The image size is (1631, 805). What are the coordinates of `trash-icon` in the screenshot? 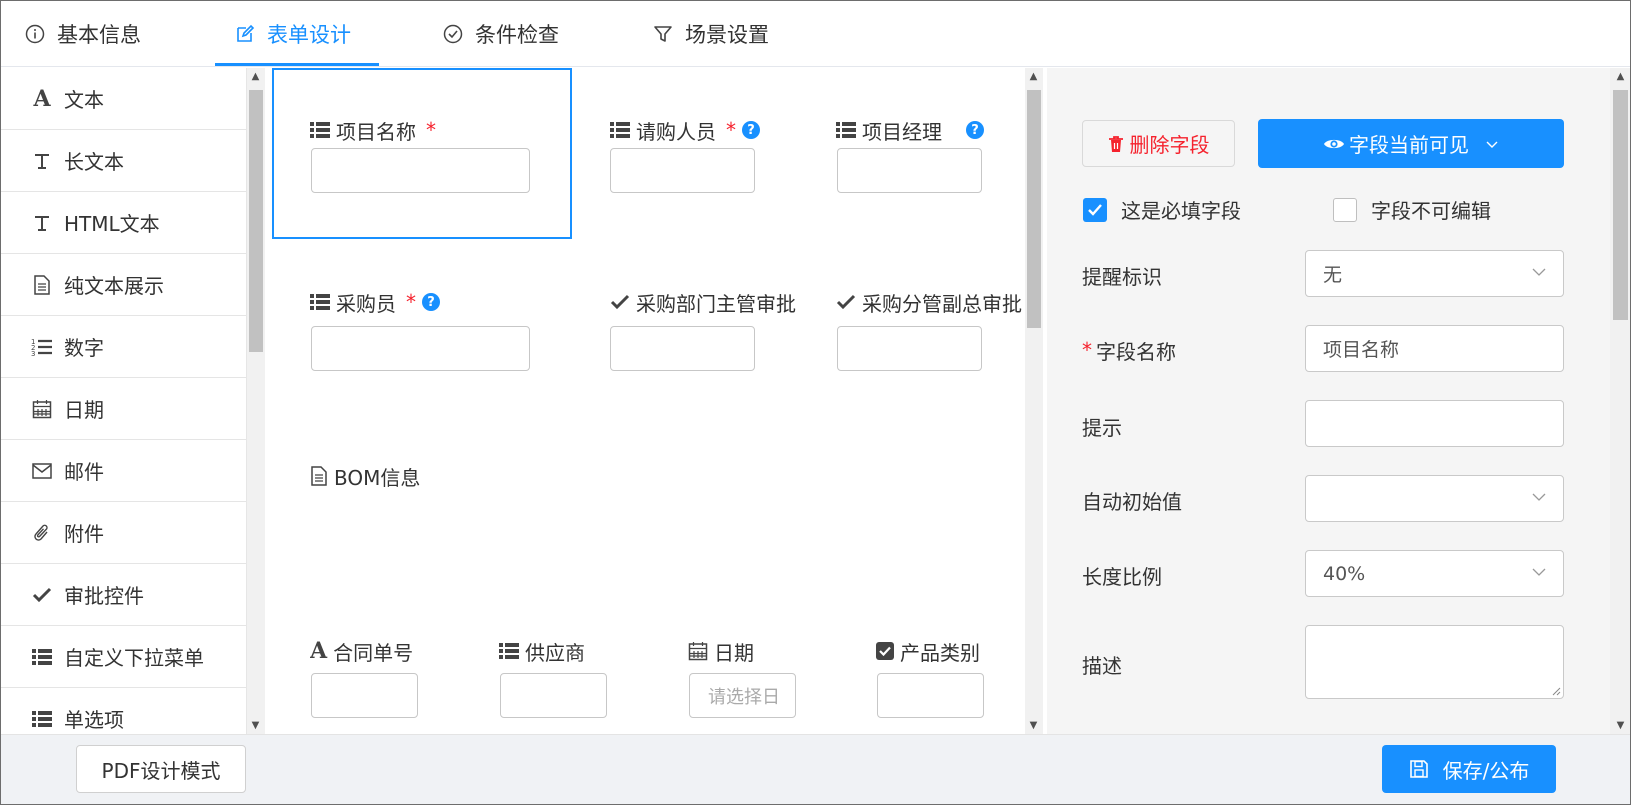 It's located at (1115, 143).